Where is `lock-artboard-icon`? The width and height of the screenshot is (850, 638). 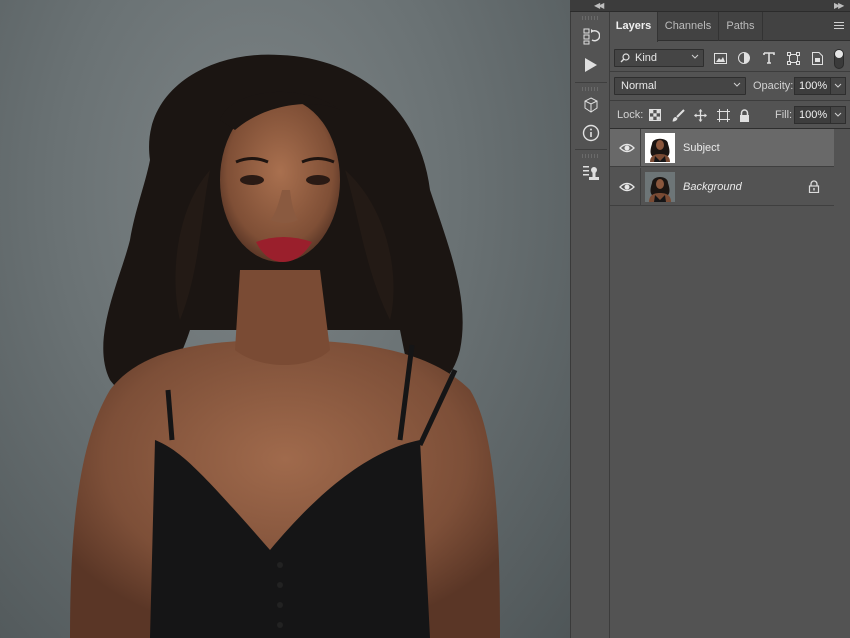
lock-artboard-icon is located at coordinates (723, 115).